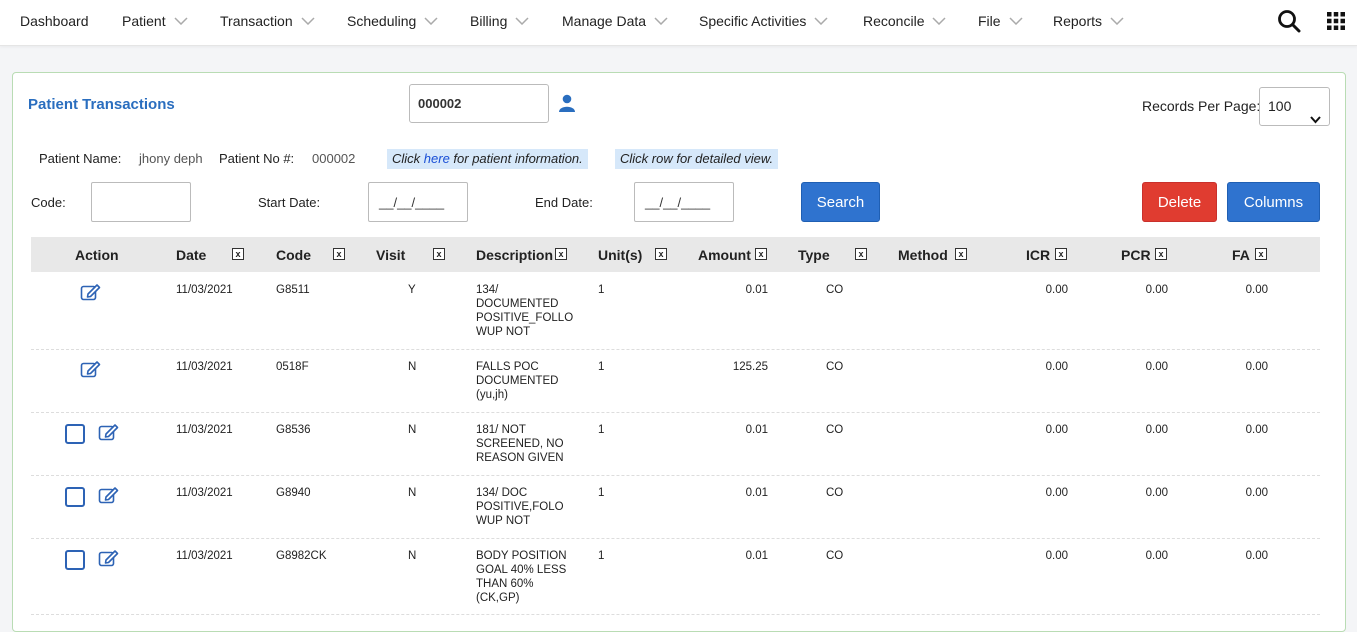 This screenshot has height=632, width=1357. What do you see at coordinates (171, 158) in the screenshot?
I see `patient-name-value: jhony deph` at bounding box center [171, 158].